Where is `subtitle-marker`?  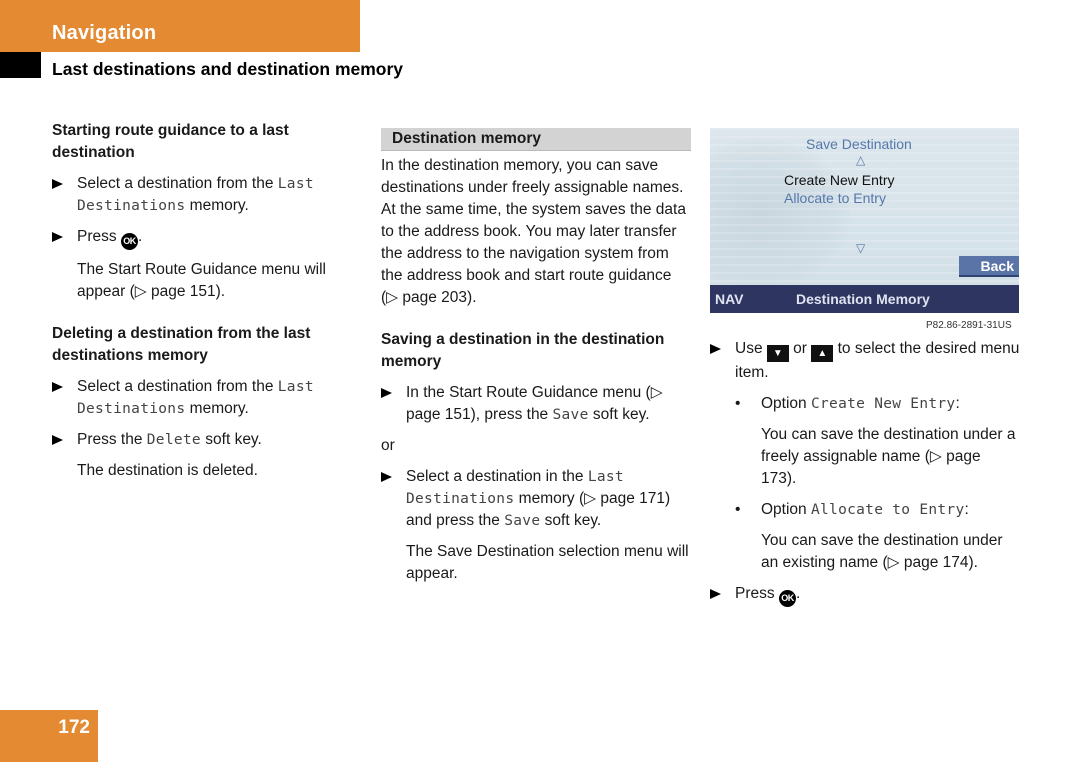
subtitle-marker is located at coordinates (20, 65).